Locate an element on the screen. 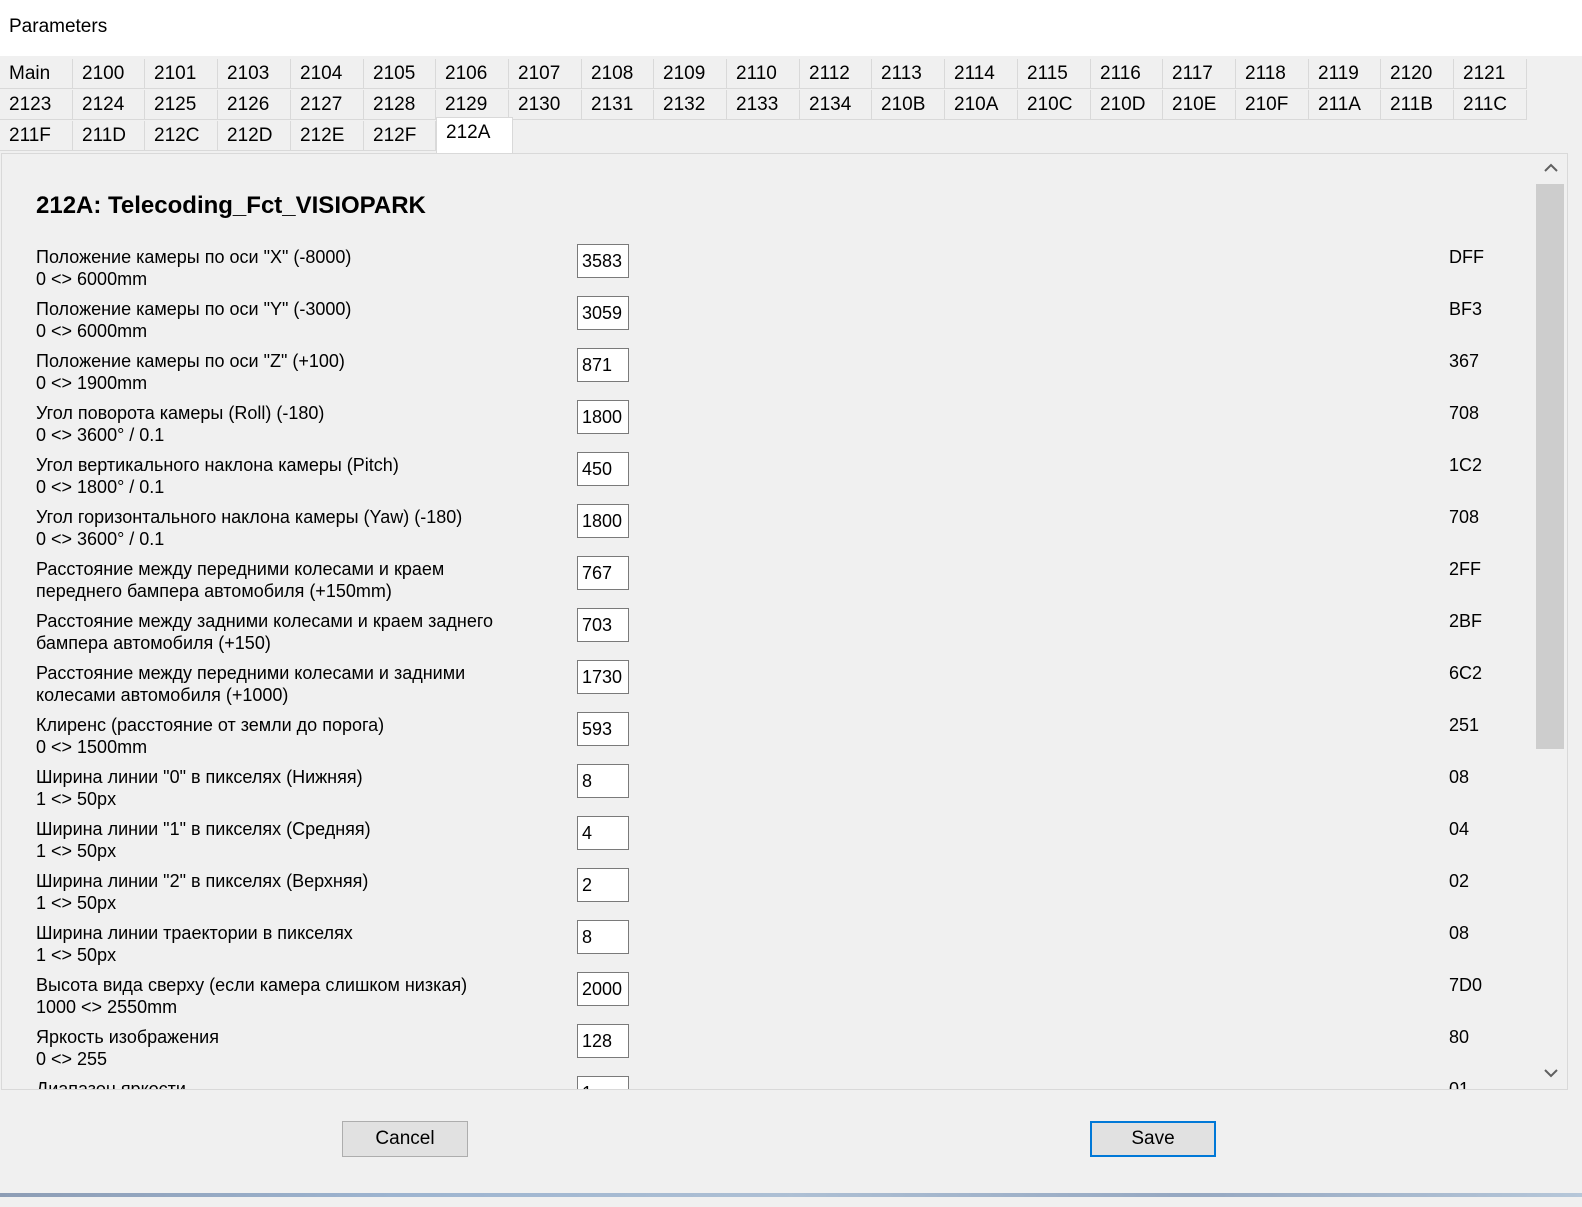 The image size is (1582, 1207). tab-2117: 2117 is located at coordinates (1199, 74).